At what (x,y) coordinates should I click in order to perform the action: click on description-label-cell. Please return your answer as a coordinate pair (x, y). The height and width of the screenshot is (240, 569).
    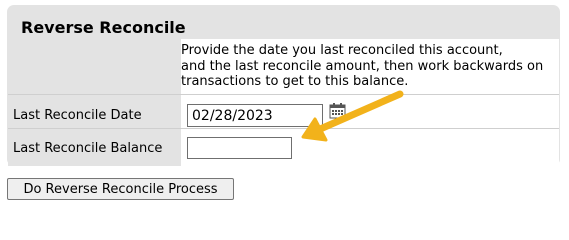
    Looking at the image, I should click on (94, 66).